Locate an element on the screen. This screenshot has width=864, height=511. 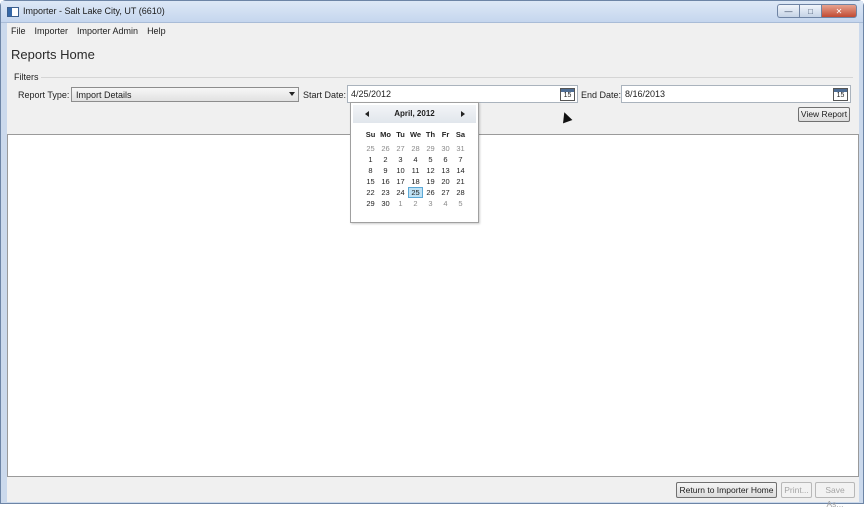
calendar-day: 18 is located at coordinates (415, 181).